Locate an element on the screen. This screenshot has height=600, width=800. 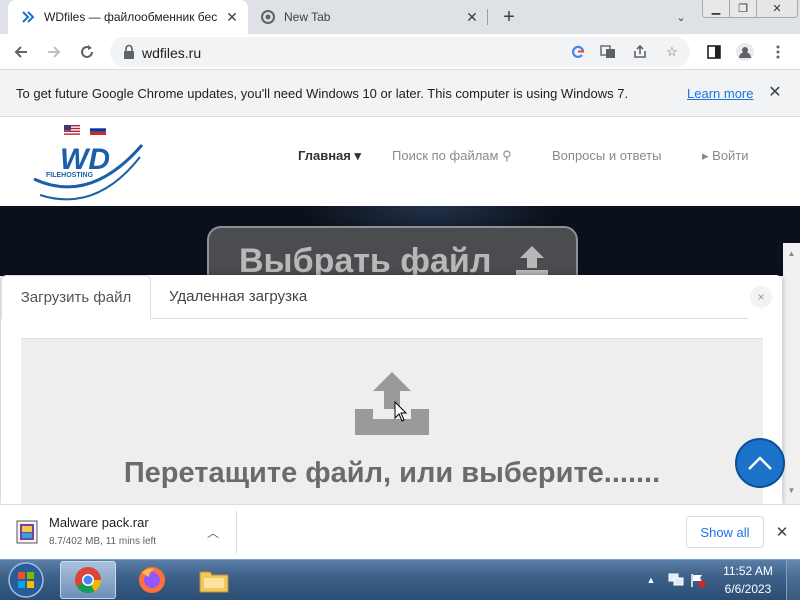
browser-toolbar: wdfiles.ru ☆ is located at coordinates (400, 52).